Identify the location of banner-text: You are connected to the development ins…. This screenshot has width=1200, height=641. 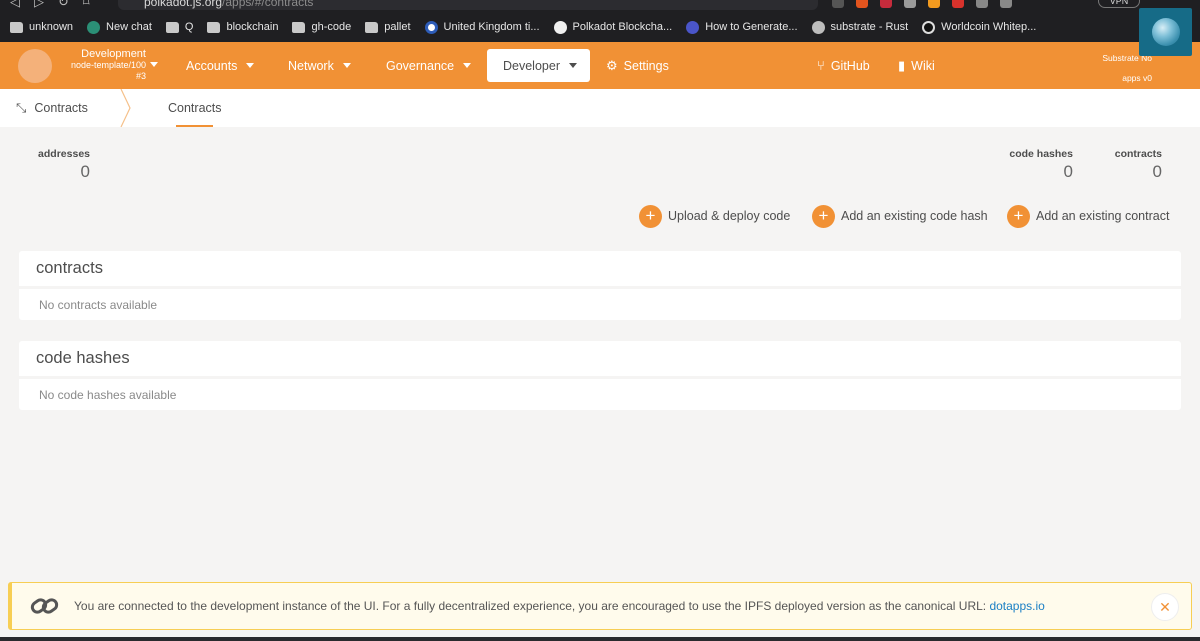
(532, 606).